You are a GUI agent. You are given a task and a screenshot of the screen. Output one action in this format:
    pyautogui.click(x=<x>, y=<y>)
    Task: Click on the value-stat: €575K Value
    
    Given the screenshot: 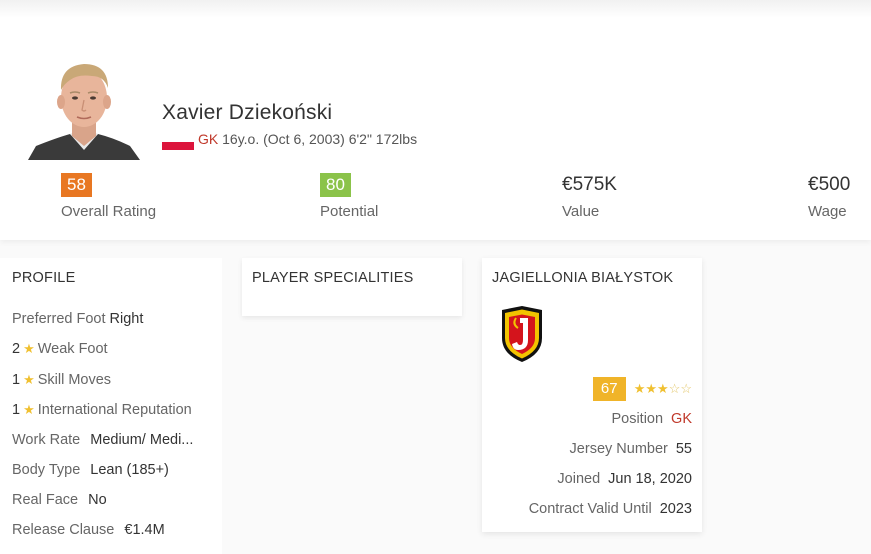 What is the action you would take?
    pyautogui.click(x=589, y=196)
    